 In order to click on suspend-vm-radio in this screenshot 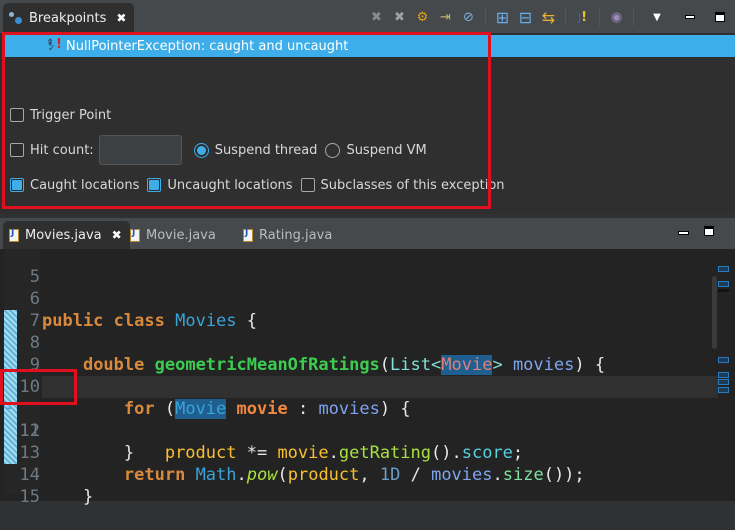, I will do `click(333, 150)`.